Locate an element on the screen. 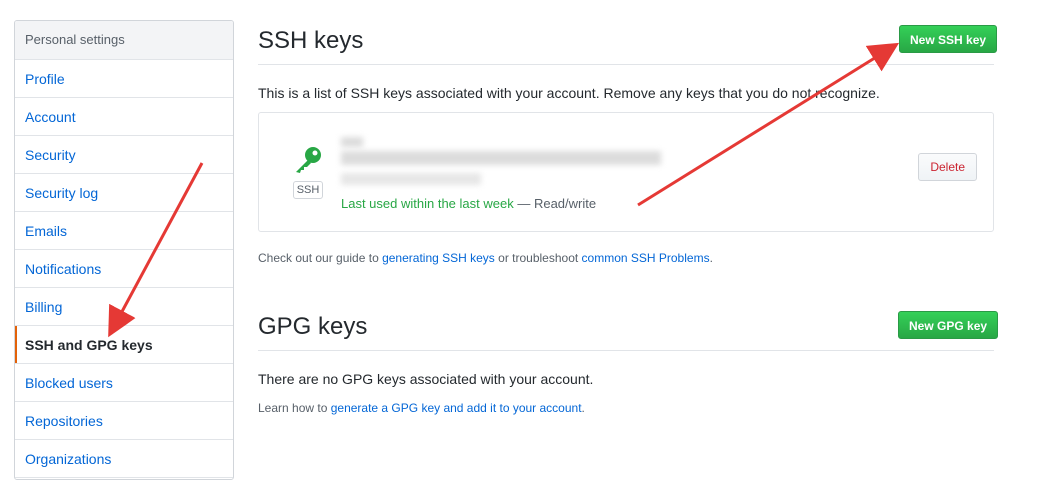 The image size is (1046, 480). sidebar-item-notifications: Notifications is located at coordinates (124, 269).